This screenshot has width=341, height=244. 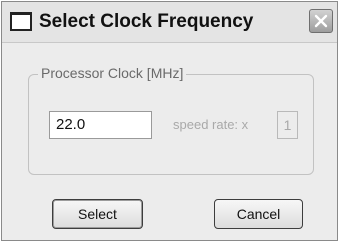 What do you see at coordinates (287, 125) in the screenshot?
I see `speed-rate-input: 1` at bounding box center [287, 125].